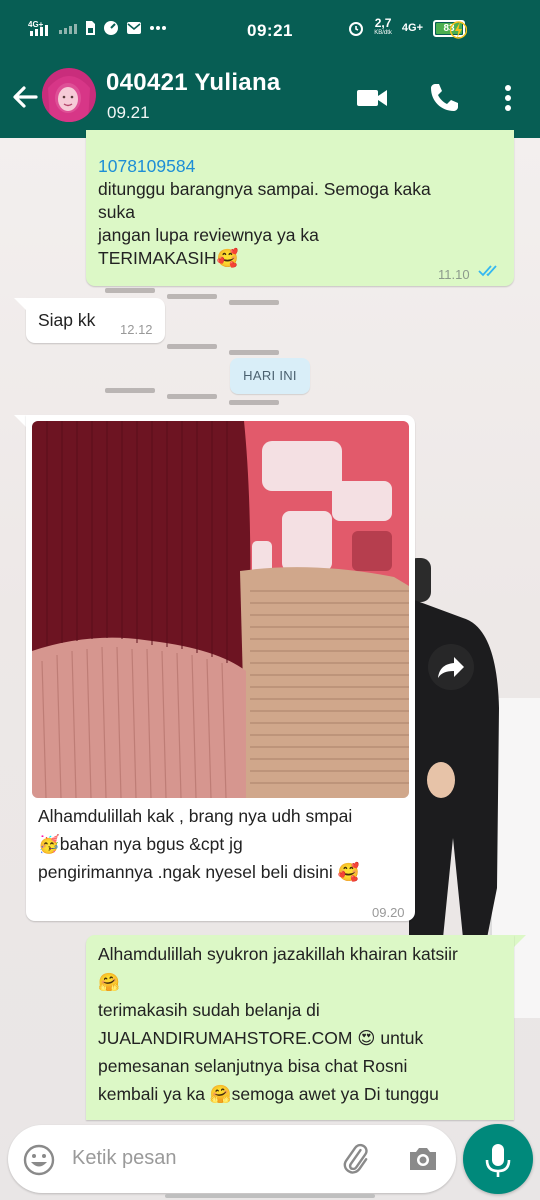 The height and width of the screenshot is (1200, 540). I want to click on message-text: suka, so click(116, 212).